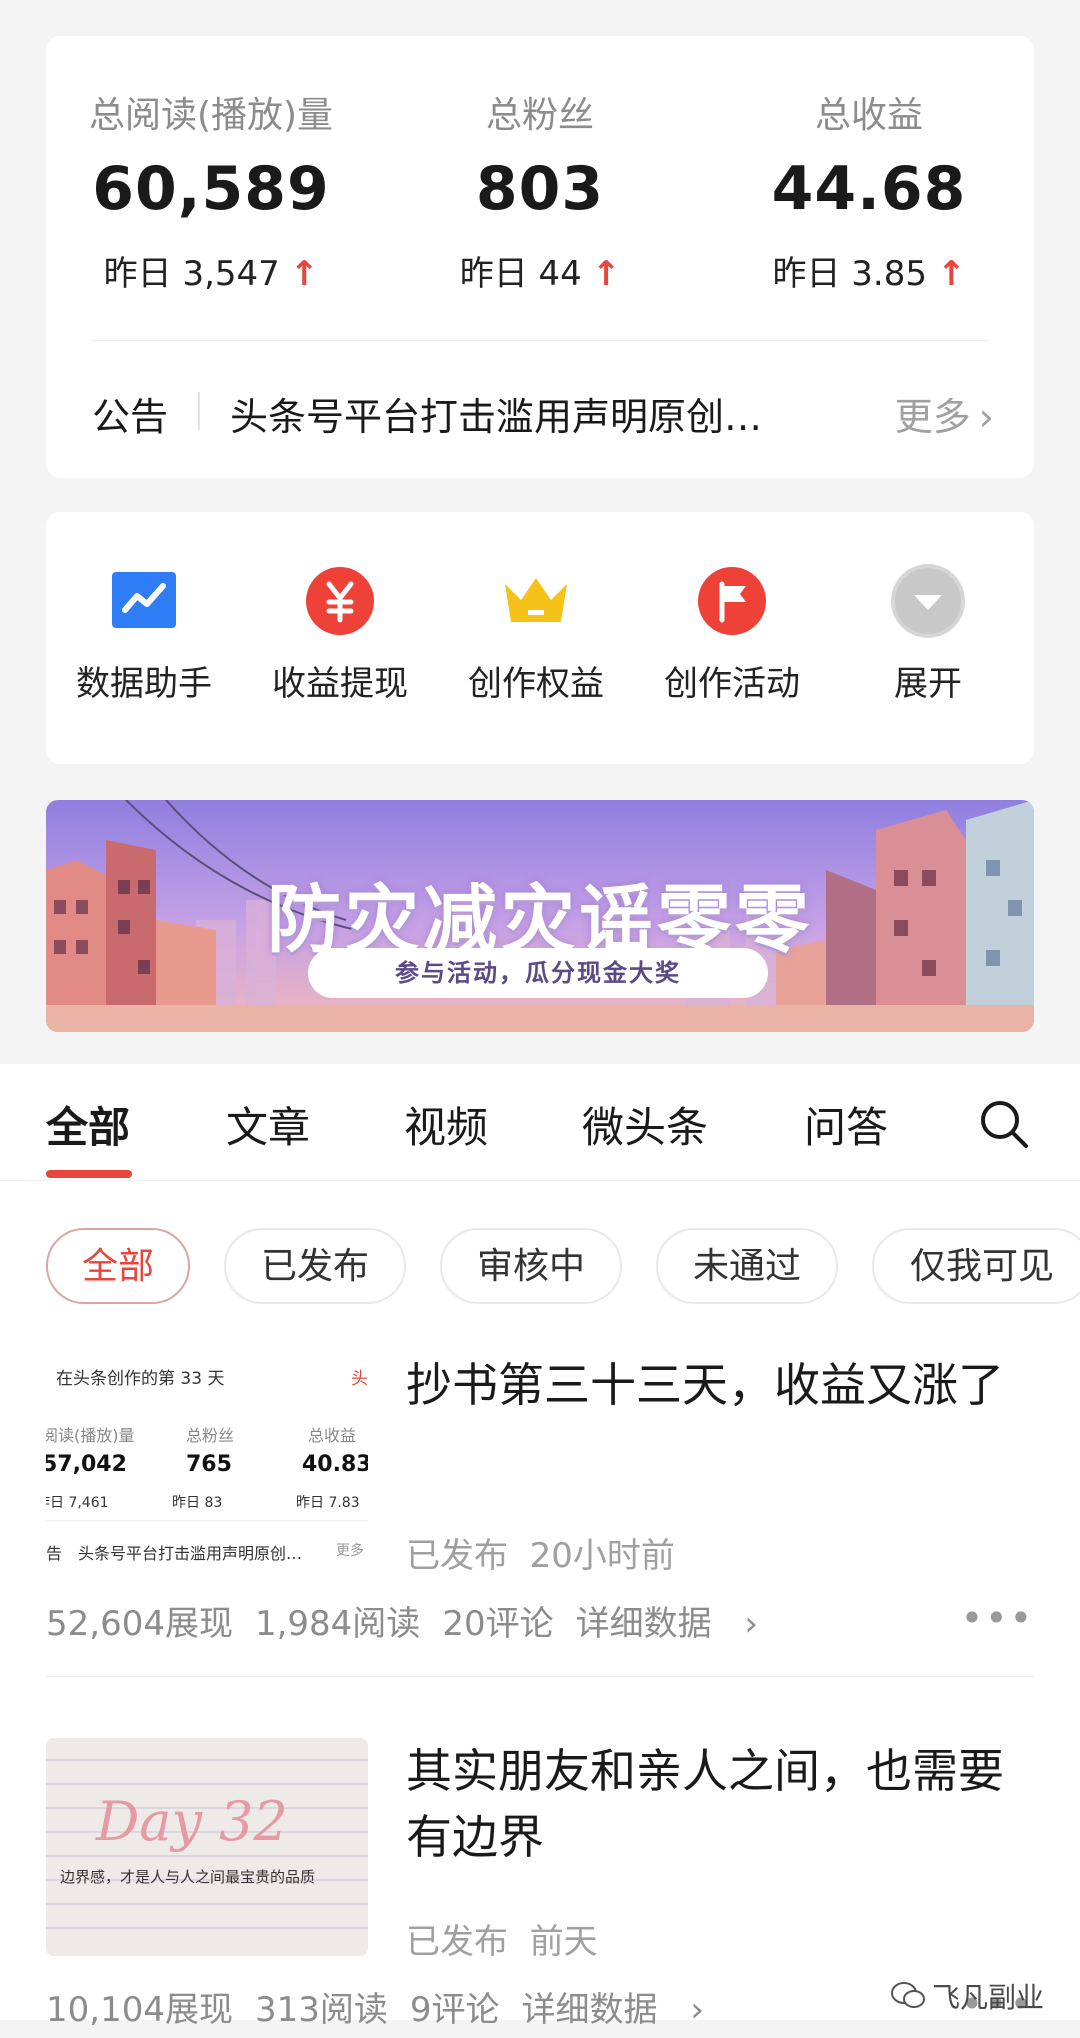 Image resolution: width=1080 pixels, height=2038 pixels. Describe the element at coordinates (197, 1503) in the screenshot. I see `thumb-delta: 昨日 83` at that location.